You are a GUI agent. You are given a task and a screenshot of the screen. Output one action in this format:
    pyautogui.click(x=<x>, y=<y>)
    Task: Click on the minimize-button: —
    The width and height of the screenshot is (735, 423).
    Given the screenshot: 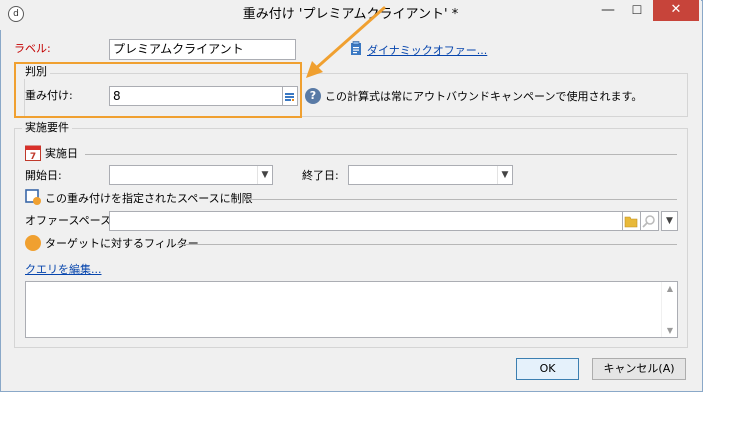 What is the action you would take?
    pyautogui.click(x=608, y=11)
    